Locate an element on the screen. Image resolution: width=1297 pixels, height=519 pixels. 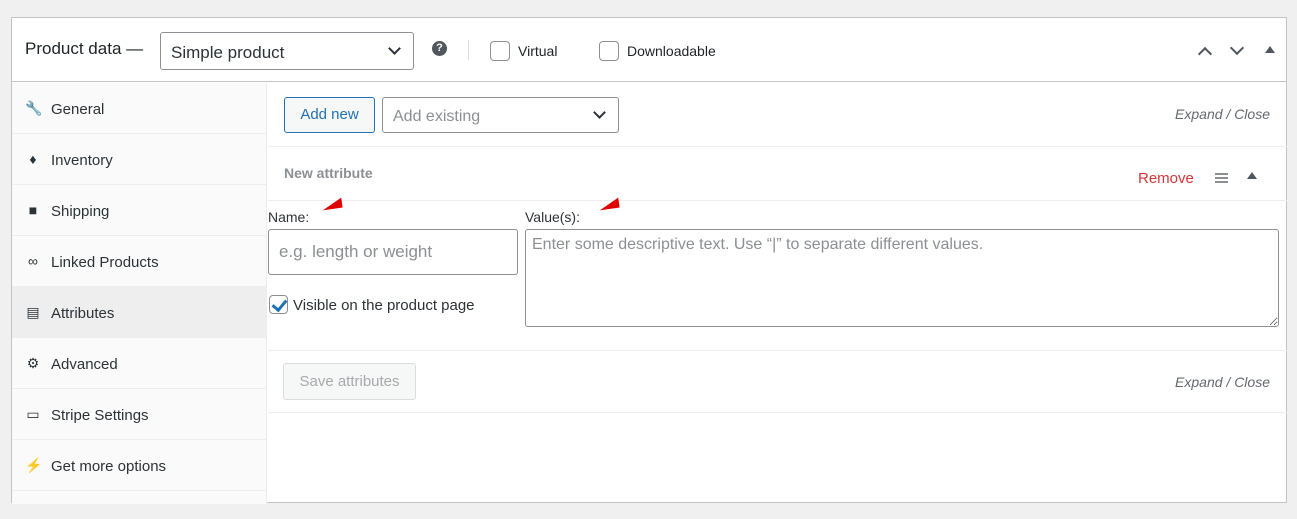
tab-attributes: ▤ Attributes is located at coordinates (139, 312).